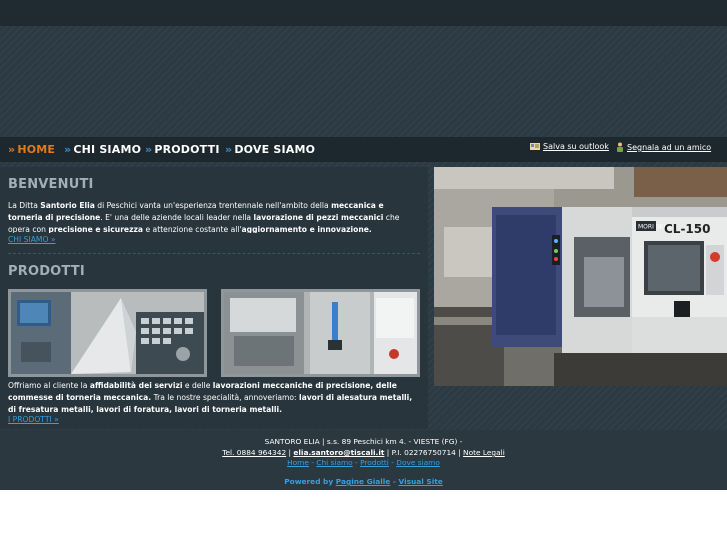 This screenshot has height=545, width=727. I want to click on legal-notes-link: Note Legali, so click(484, 452).